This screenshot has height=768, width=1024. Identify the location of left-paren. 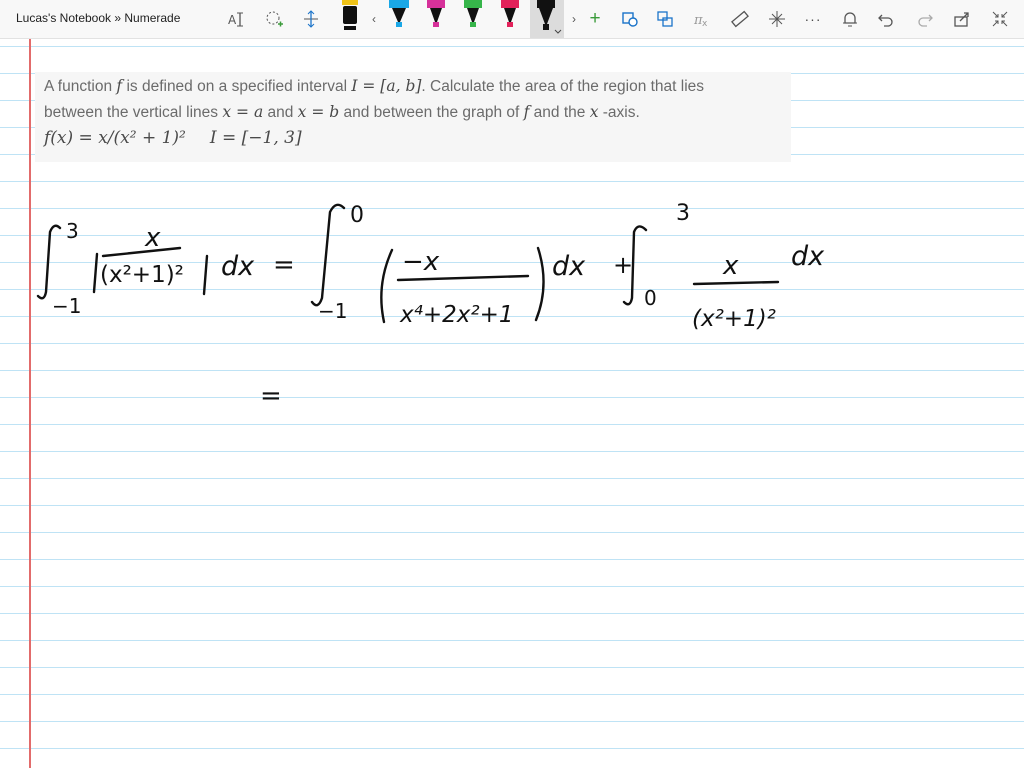
(387, 286).